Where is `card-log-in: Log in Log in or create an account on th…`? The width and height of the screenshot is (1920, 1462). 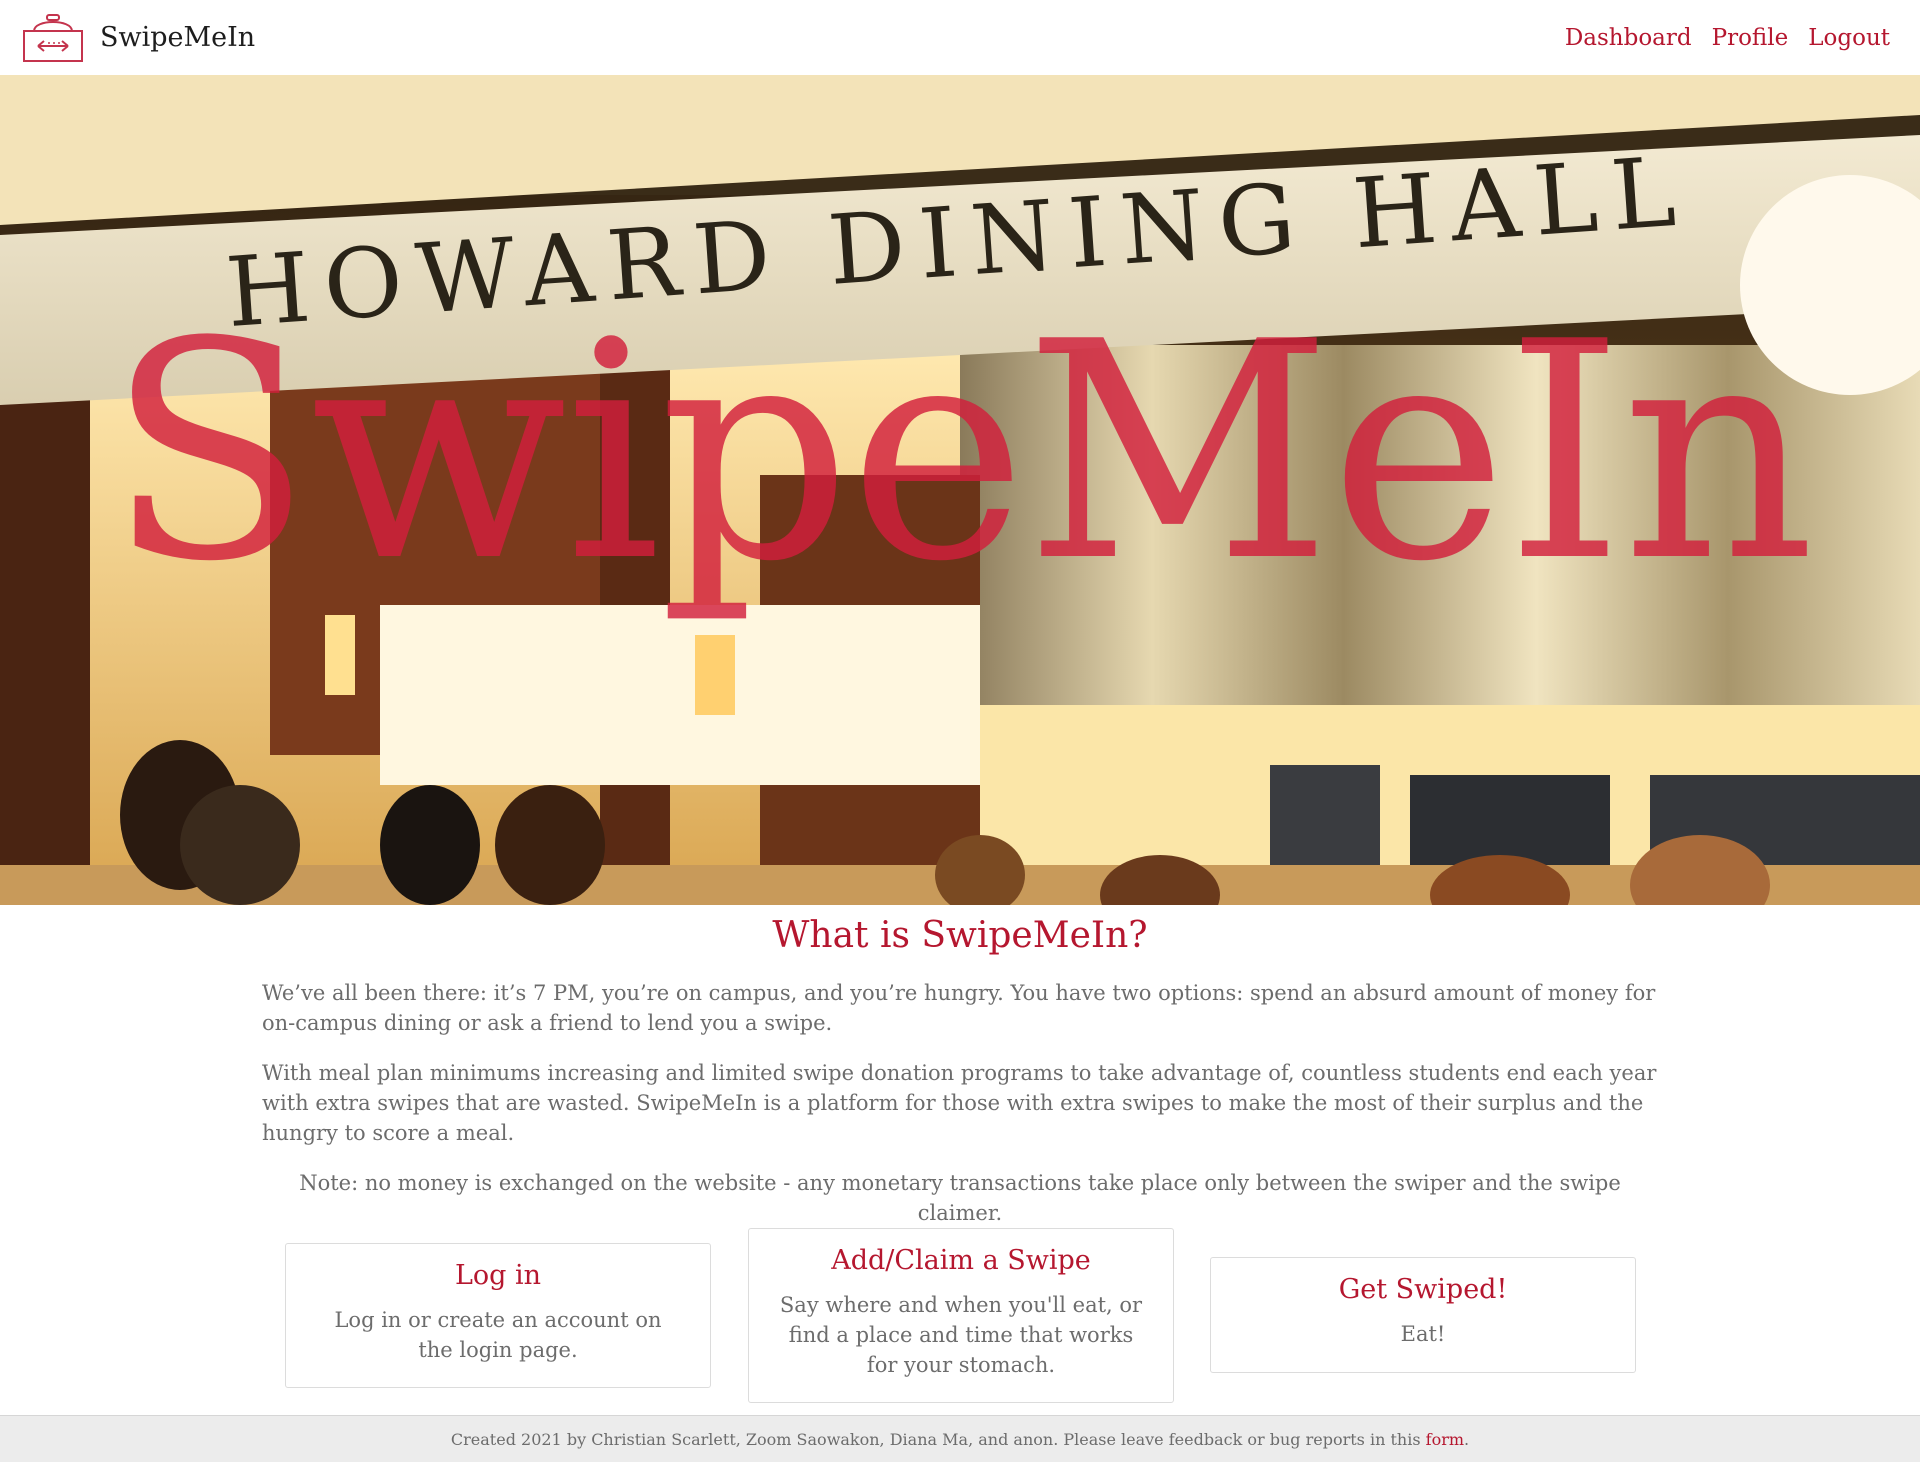 card-log-in: Log in Log in or create an account on th… is located at coordinates (498, 1315).